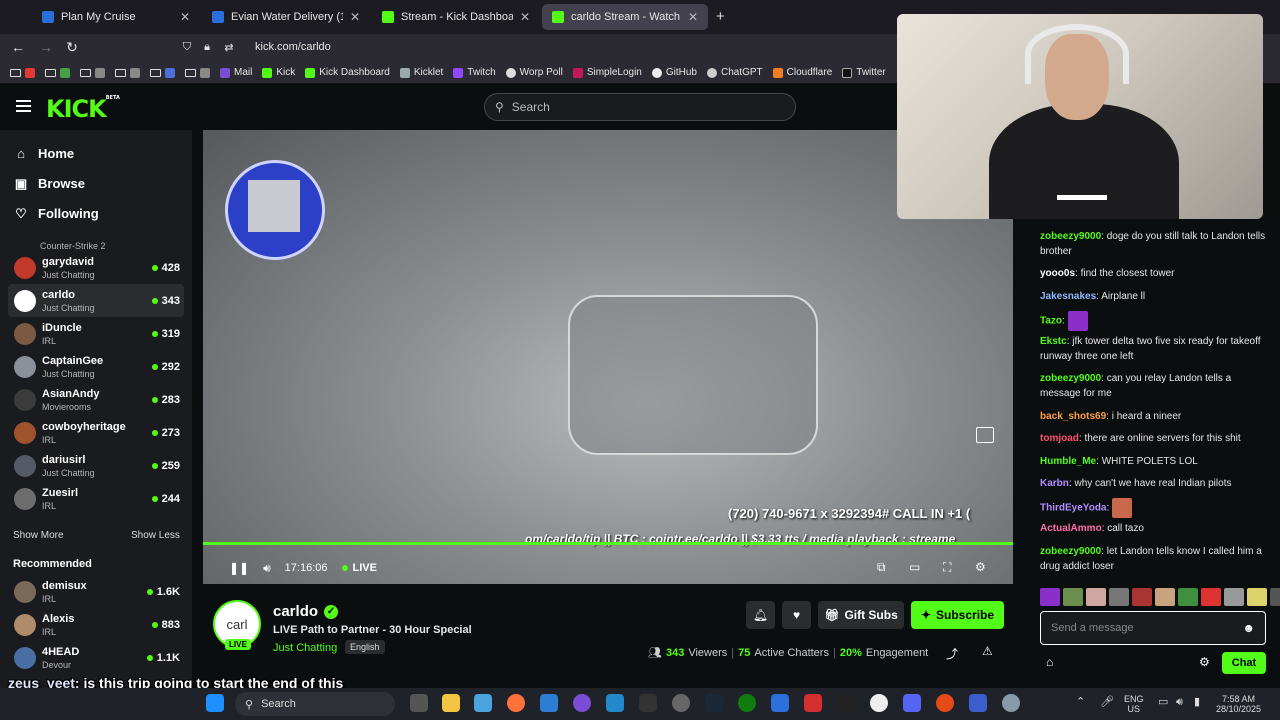 The image size is (1280, 720). Describe the element at coordinates (1068, 296) in the screenshot. I see `chat-username: Jakesnakes` at that location.